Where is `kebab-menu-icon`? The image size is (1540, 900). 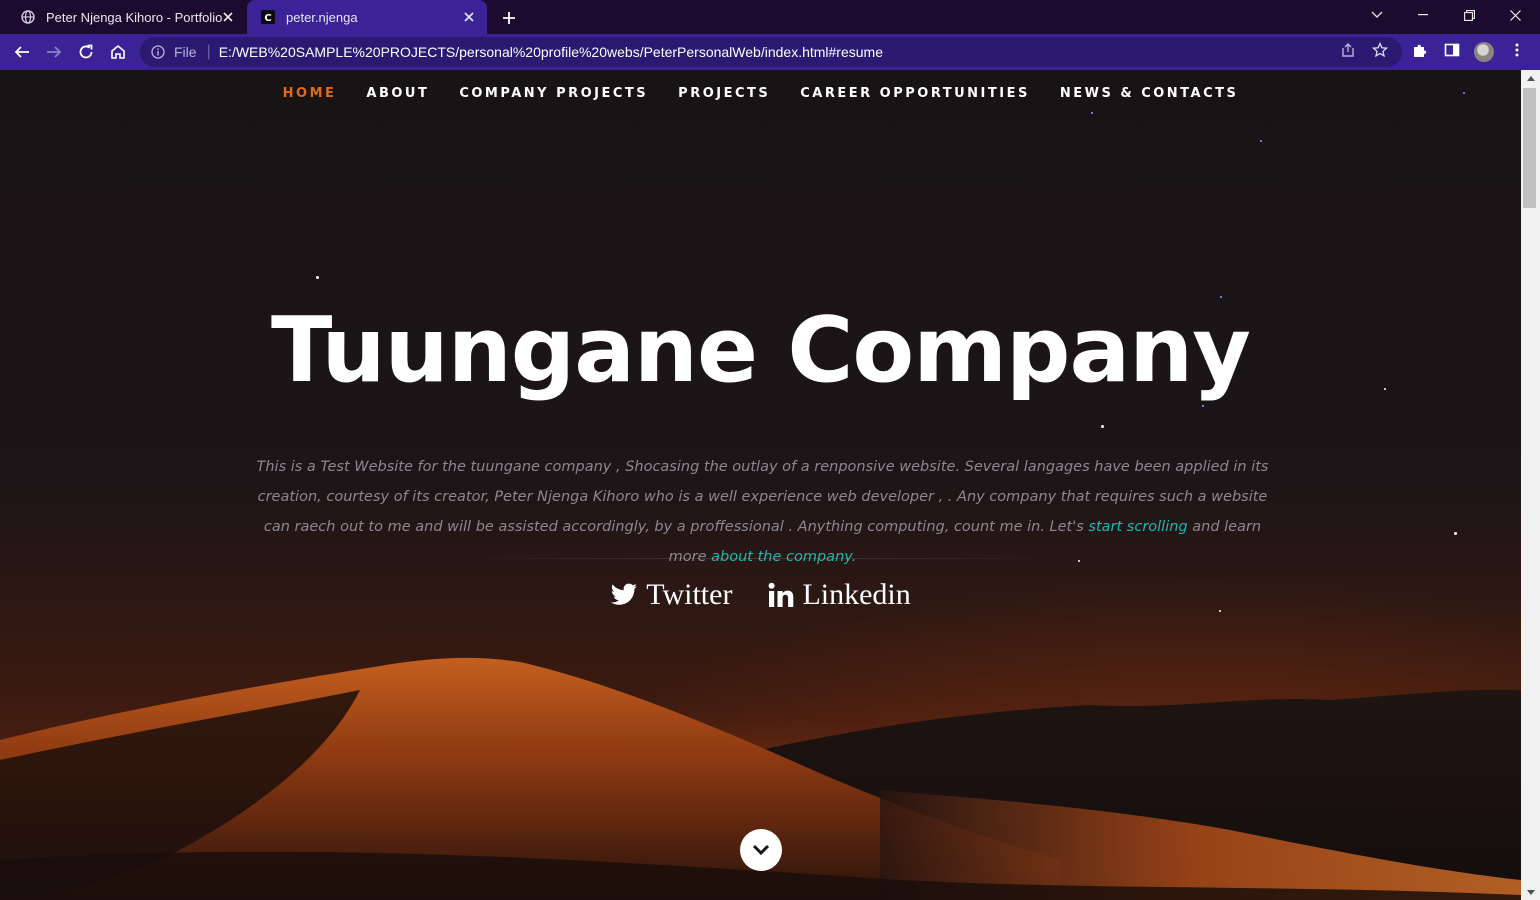 kebab-menu-icon is located at coordinates (1517, 50).